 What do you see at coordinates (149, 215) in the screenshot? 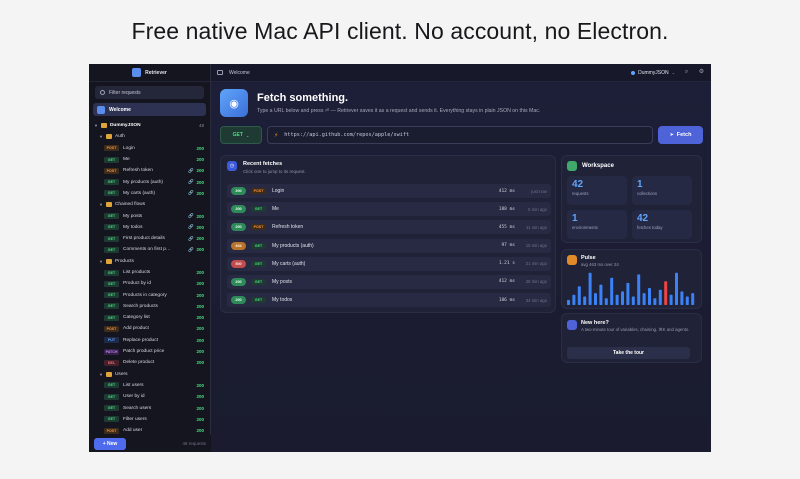
I see `request-row: GET My posts 🔗 200` at bounding box center [149, 215].